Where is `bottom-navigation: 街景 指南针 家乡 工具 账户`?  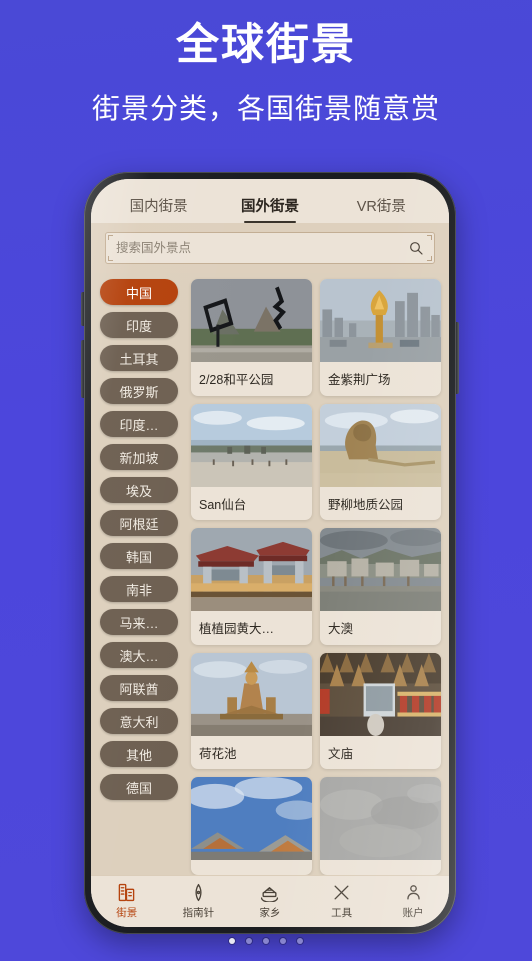
bottom-navigation: 街景 指南针 家乡 工具 账户 is located at coordinates (270, 901).